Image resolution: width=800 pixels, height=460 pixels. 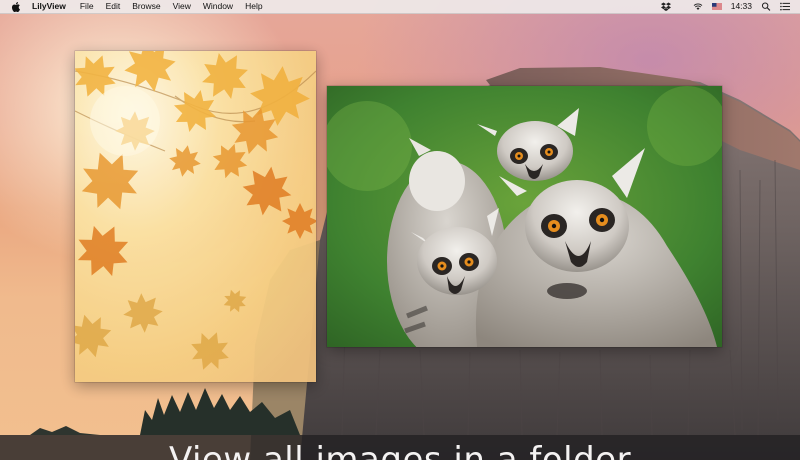 What do you see at coordinates (716, 6) in the screenshot?
I see `us-flag-icon` at bounding box center [716, 6].